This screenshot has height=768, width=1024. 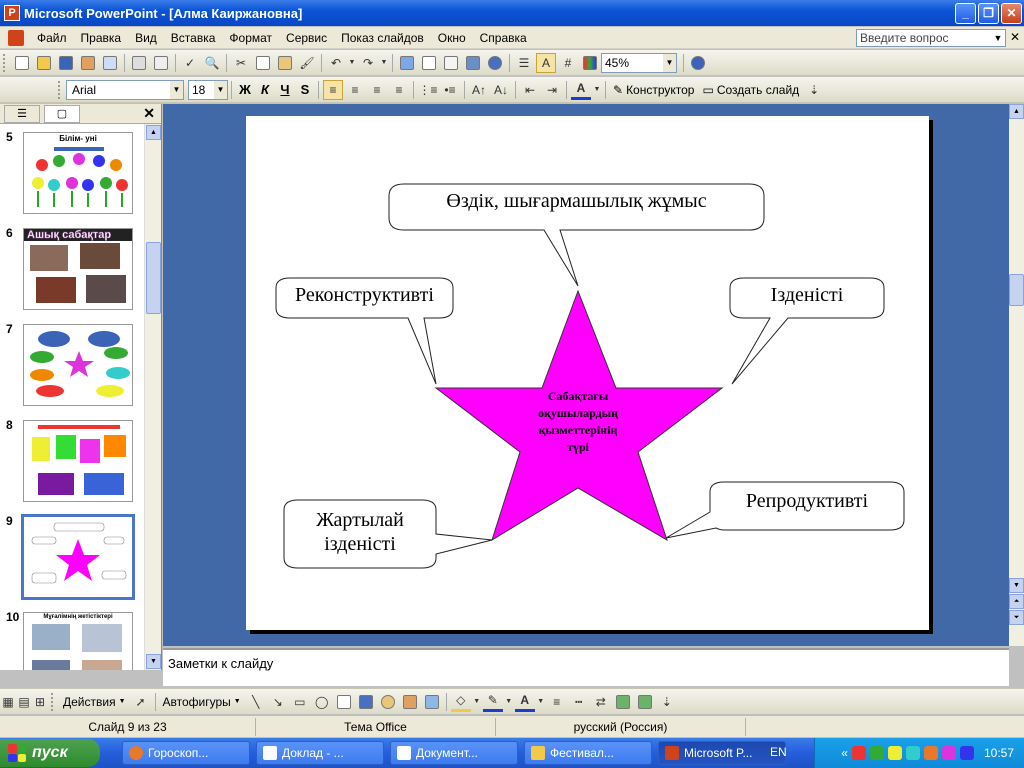 What do you see at coordinates (278, 702) in the screenshot?
I see `arrow-icon: ↘` at bounding box center [278, 702].